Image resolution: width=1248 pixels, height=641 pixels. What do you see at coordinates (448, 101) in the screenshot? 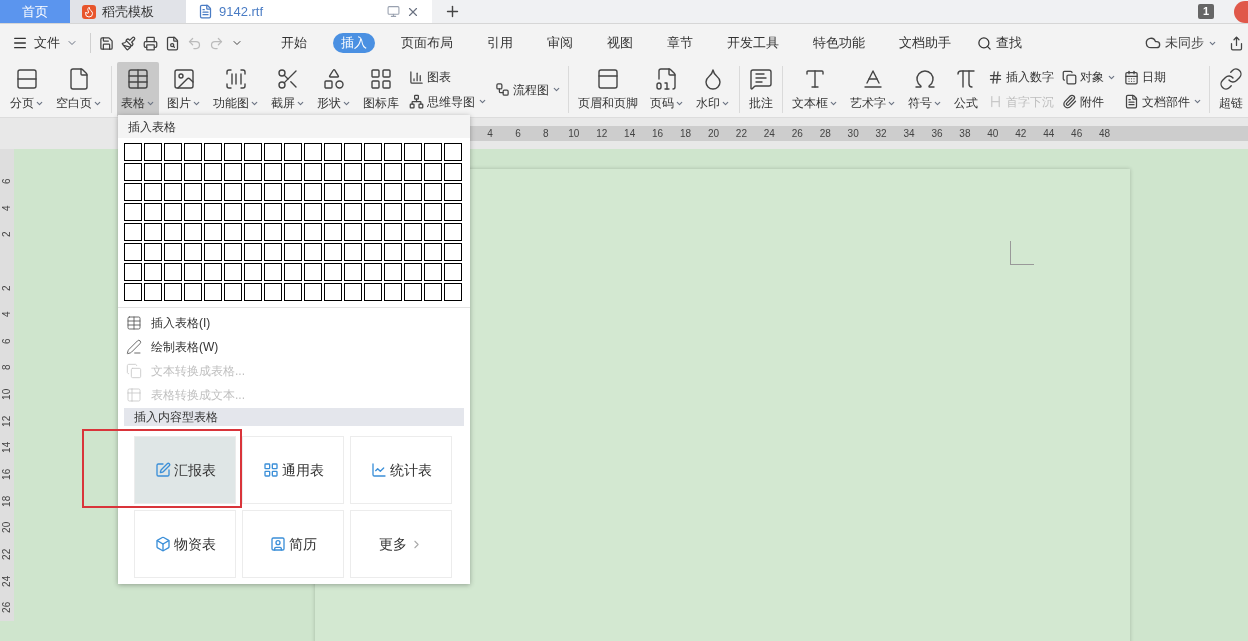
I see `ribbon-small-button: 思维导图` at bounding box center [448, 101].